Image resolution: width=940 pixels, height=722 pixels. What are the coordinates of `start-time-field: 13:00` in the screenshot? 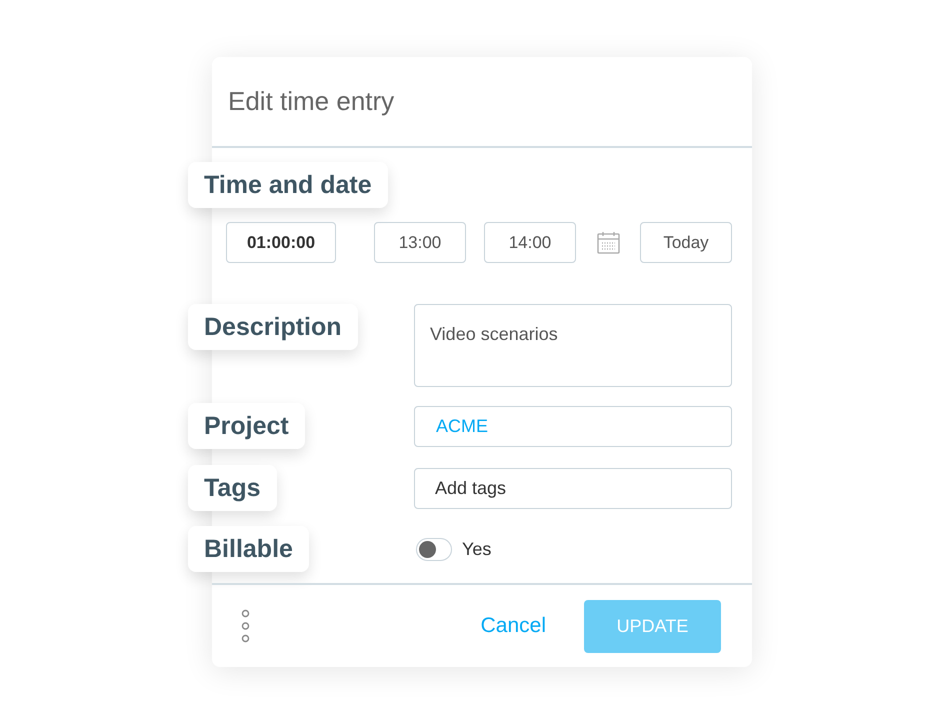 It's located at (420, 242).